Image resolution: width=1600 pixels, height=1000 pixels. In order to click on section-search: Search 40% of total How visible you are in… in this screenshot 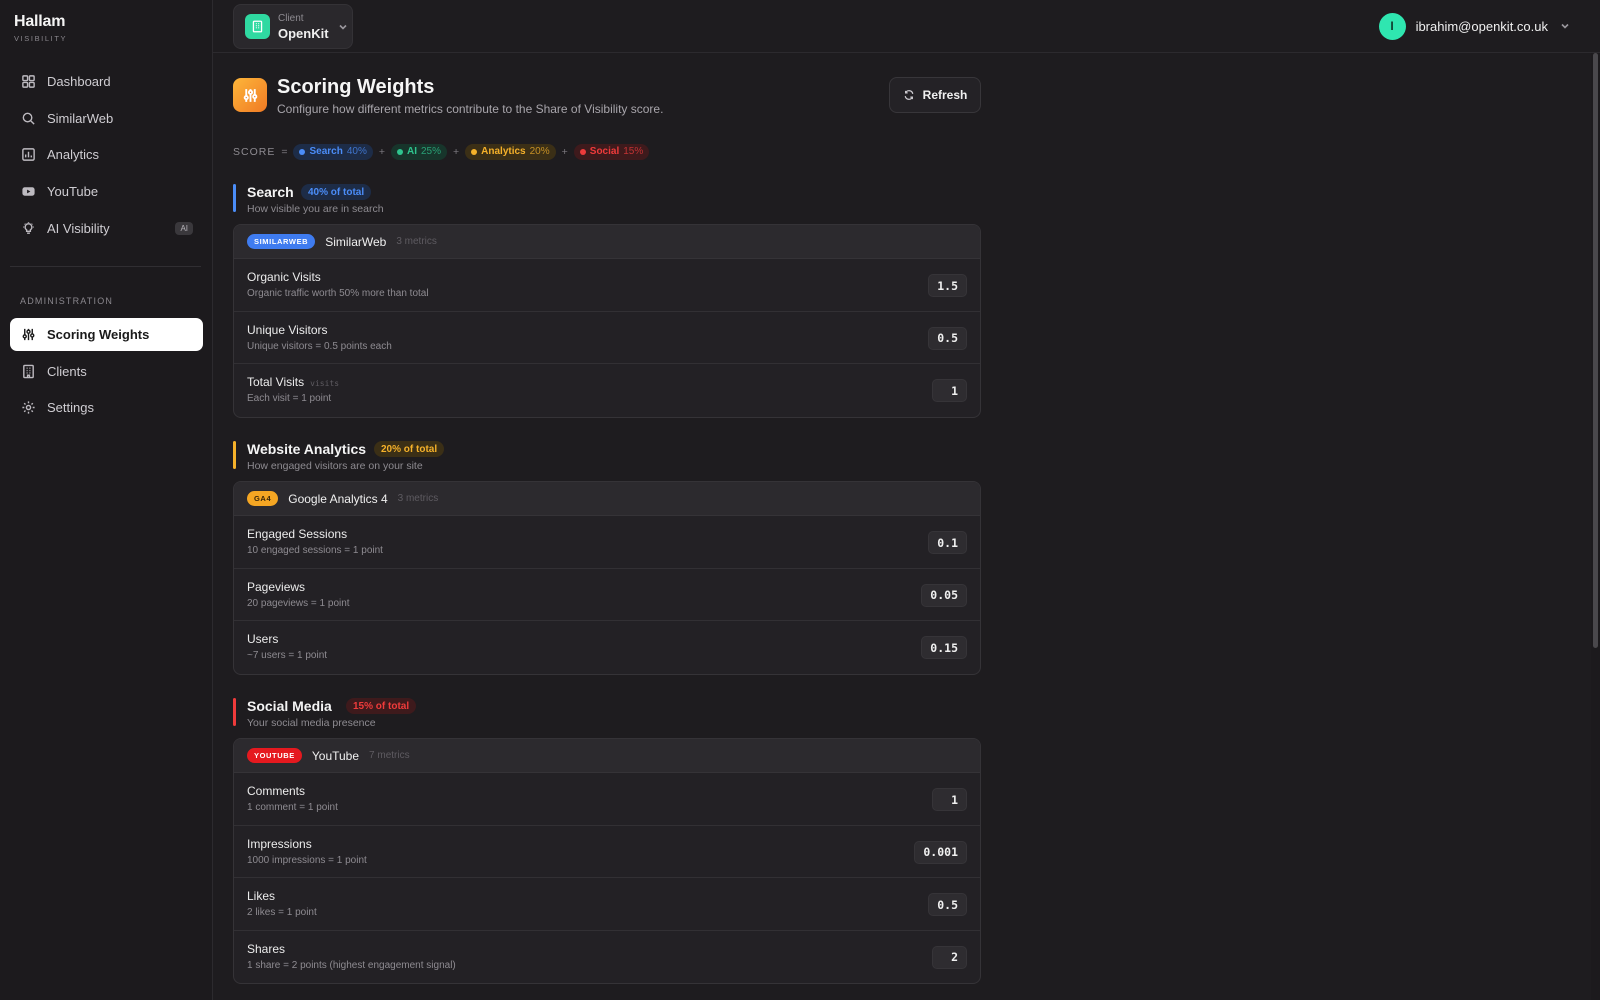, I will do `click(607, 301)`.